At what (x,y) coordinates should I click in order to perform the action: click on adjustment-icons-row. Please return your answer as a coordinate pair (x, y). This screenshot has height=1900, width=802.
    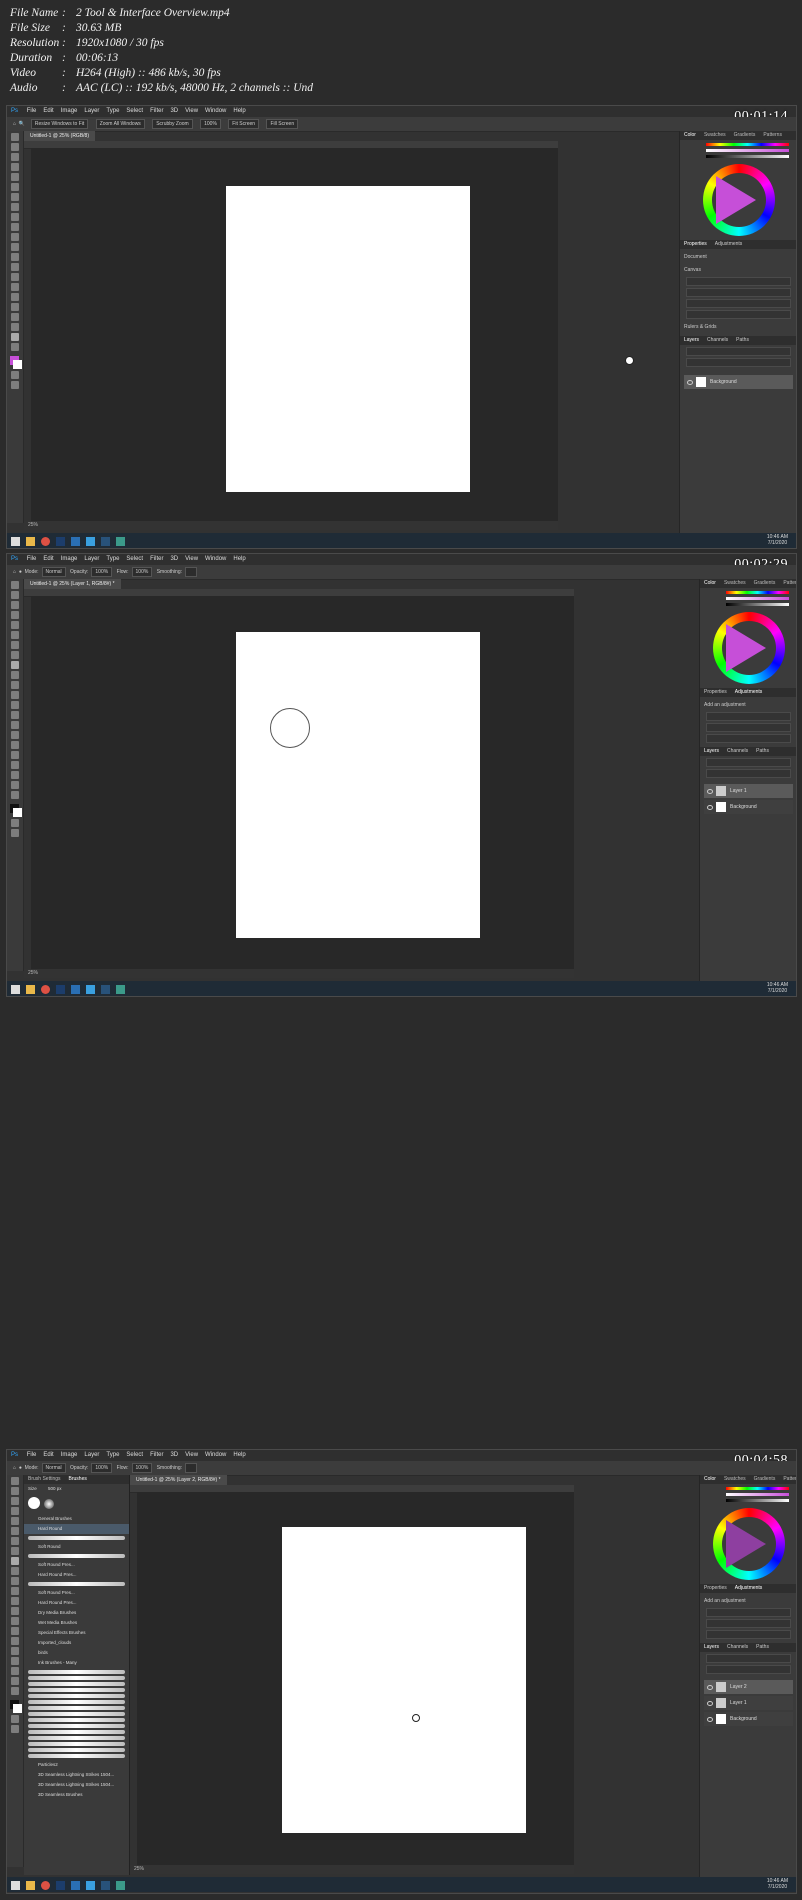
    Looking at the image, I should click on (748, 738).